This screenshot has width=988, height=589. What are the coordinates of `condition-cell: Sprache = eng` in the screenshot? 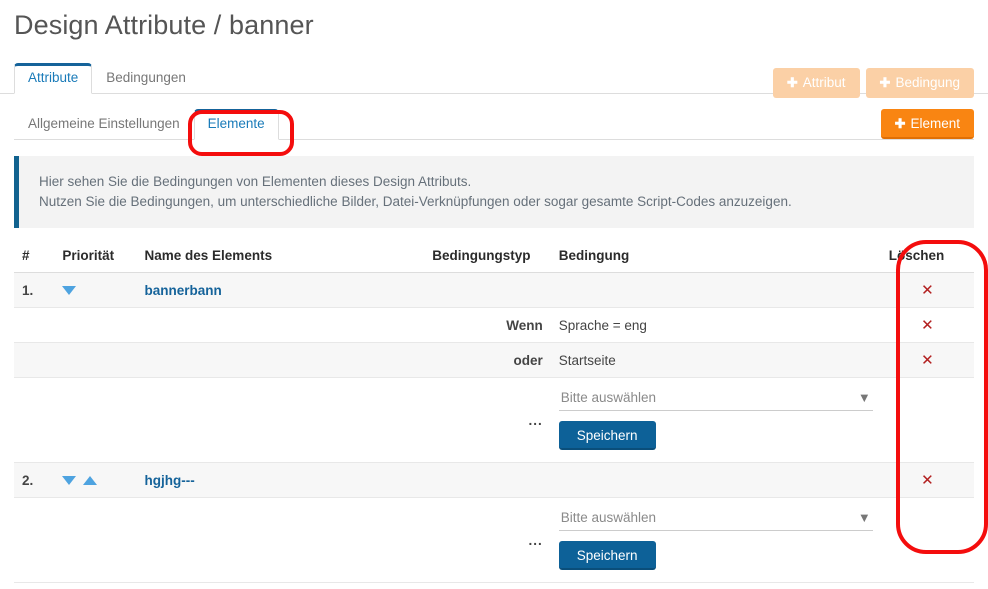 It's located at (715, 325).